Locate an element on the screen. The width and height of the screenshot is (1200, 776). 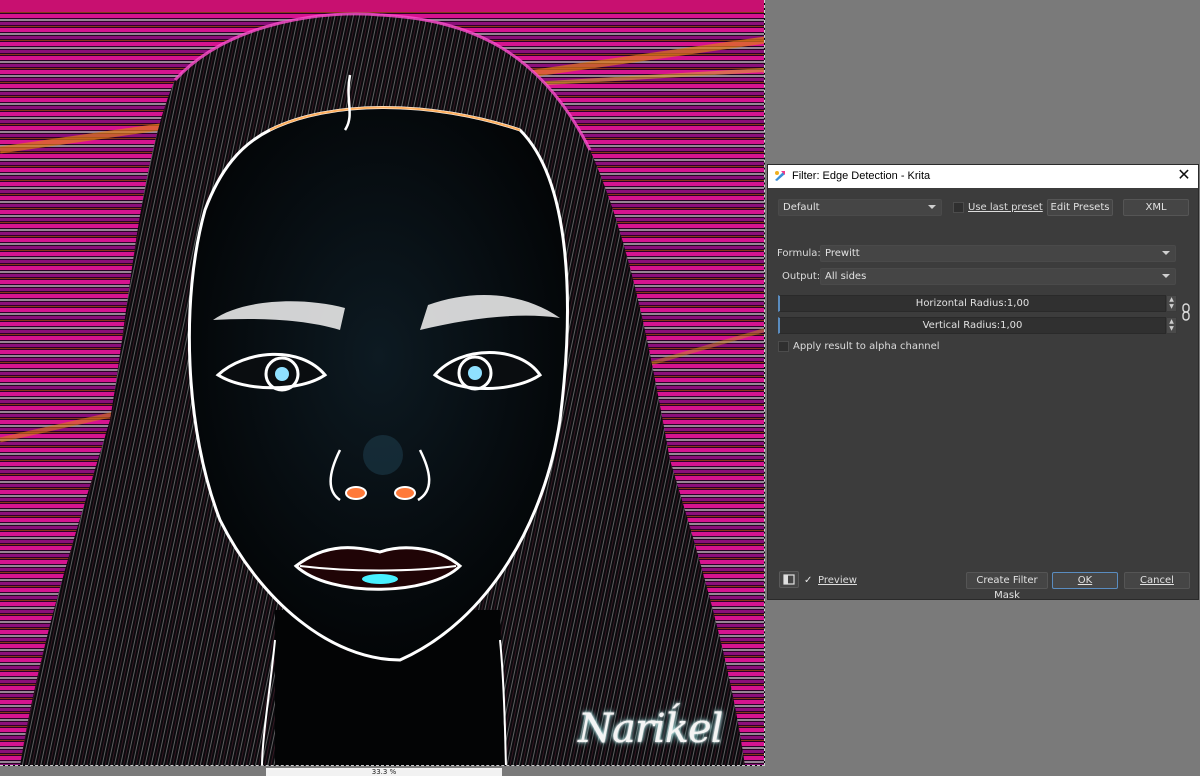
xml-button: XML is located at coordinates (1156, 207).